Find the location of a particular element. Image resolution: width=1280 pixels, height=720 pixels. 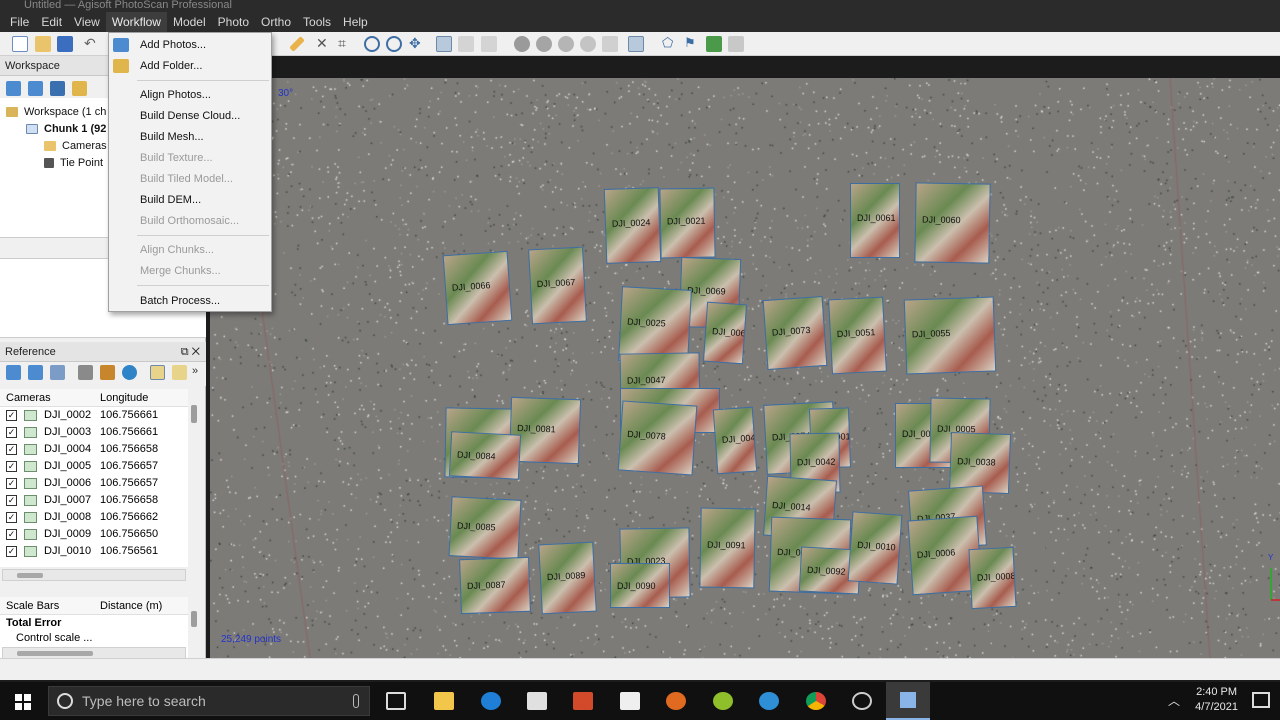

tree-item-chunk: Chunk 1 (92 is located at coordinates (66, 129).